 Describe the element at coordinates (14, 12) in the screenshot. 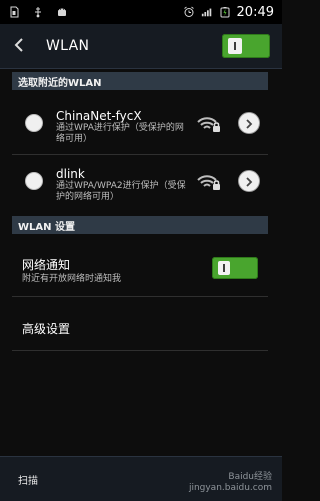

I see `sim-icon` at that location.